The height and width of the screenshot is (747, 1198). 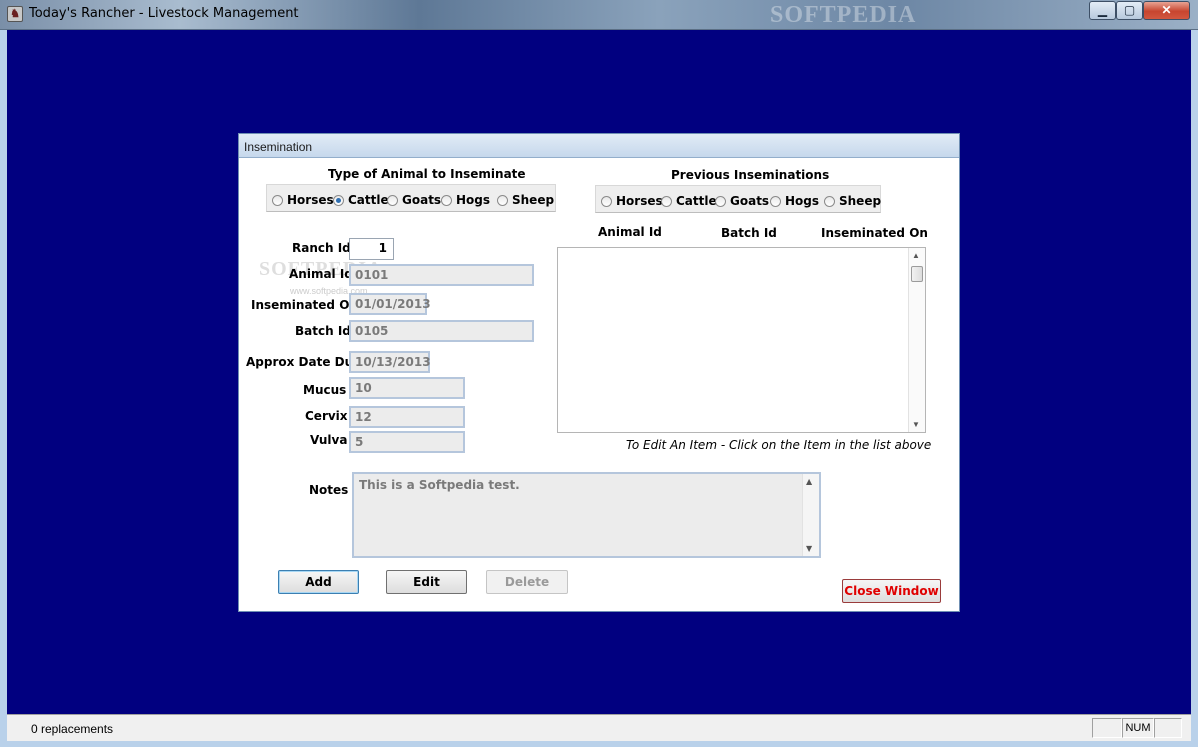 I want to click on radio-goats: Goats, so click(x=414, y=200).